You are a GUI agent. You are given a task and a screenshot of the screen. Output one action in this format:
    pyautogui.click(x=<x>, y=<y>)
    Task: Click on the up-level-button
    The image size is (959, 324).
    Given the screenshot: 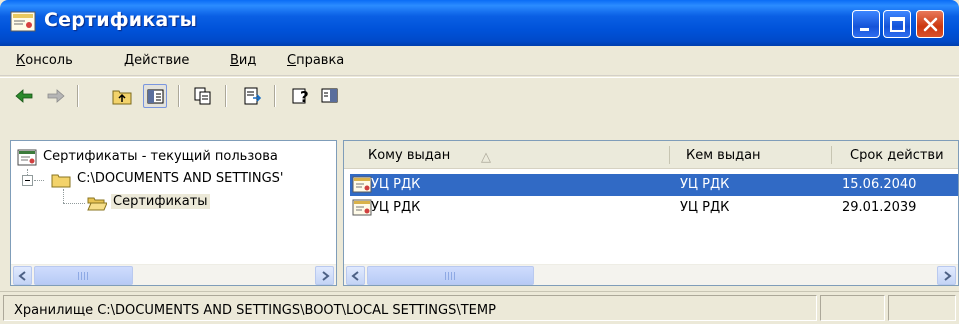 What is the action you would take?
    pyautogui.click(x=122, y=96)
    